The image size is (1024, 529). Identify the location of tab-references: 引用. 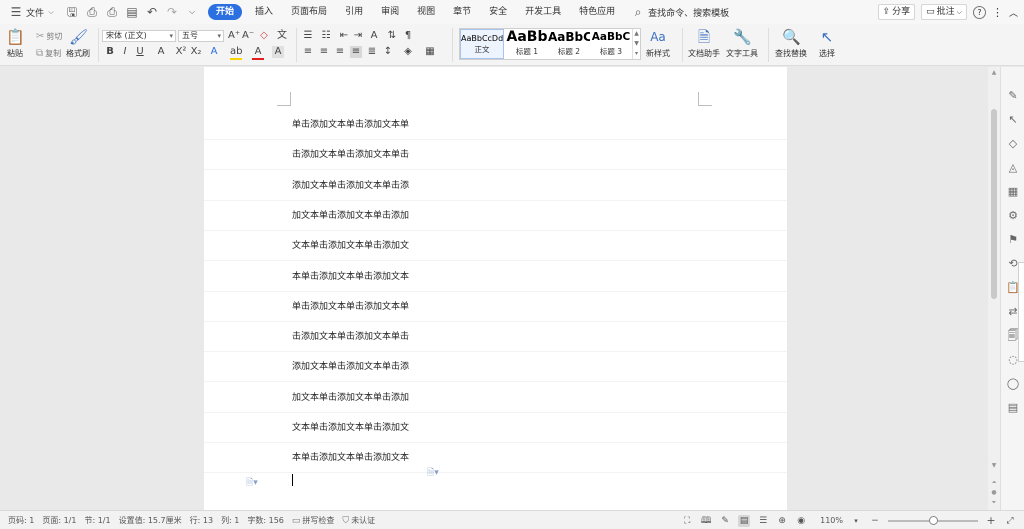
(354, 12).